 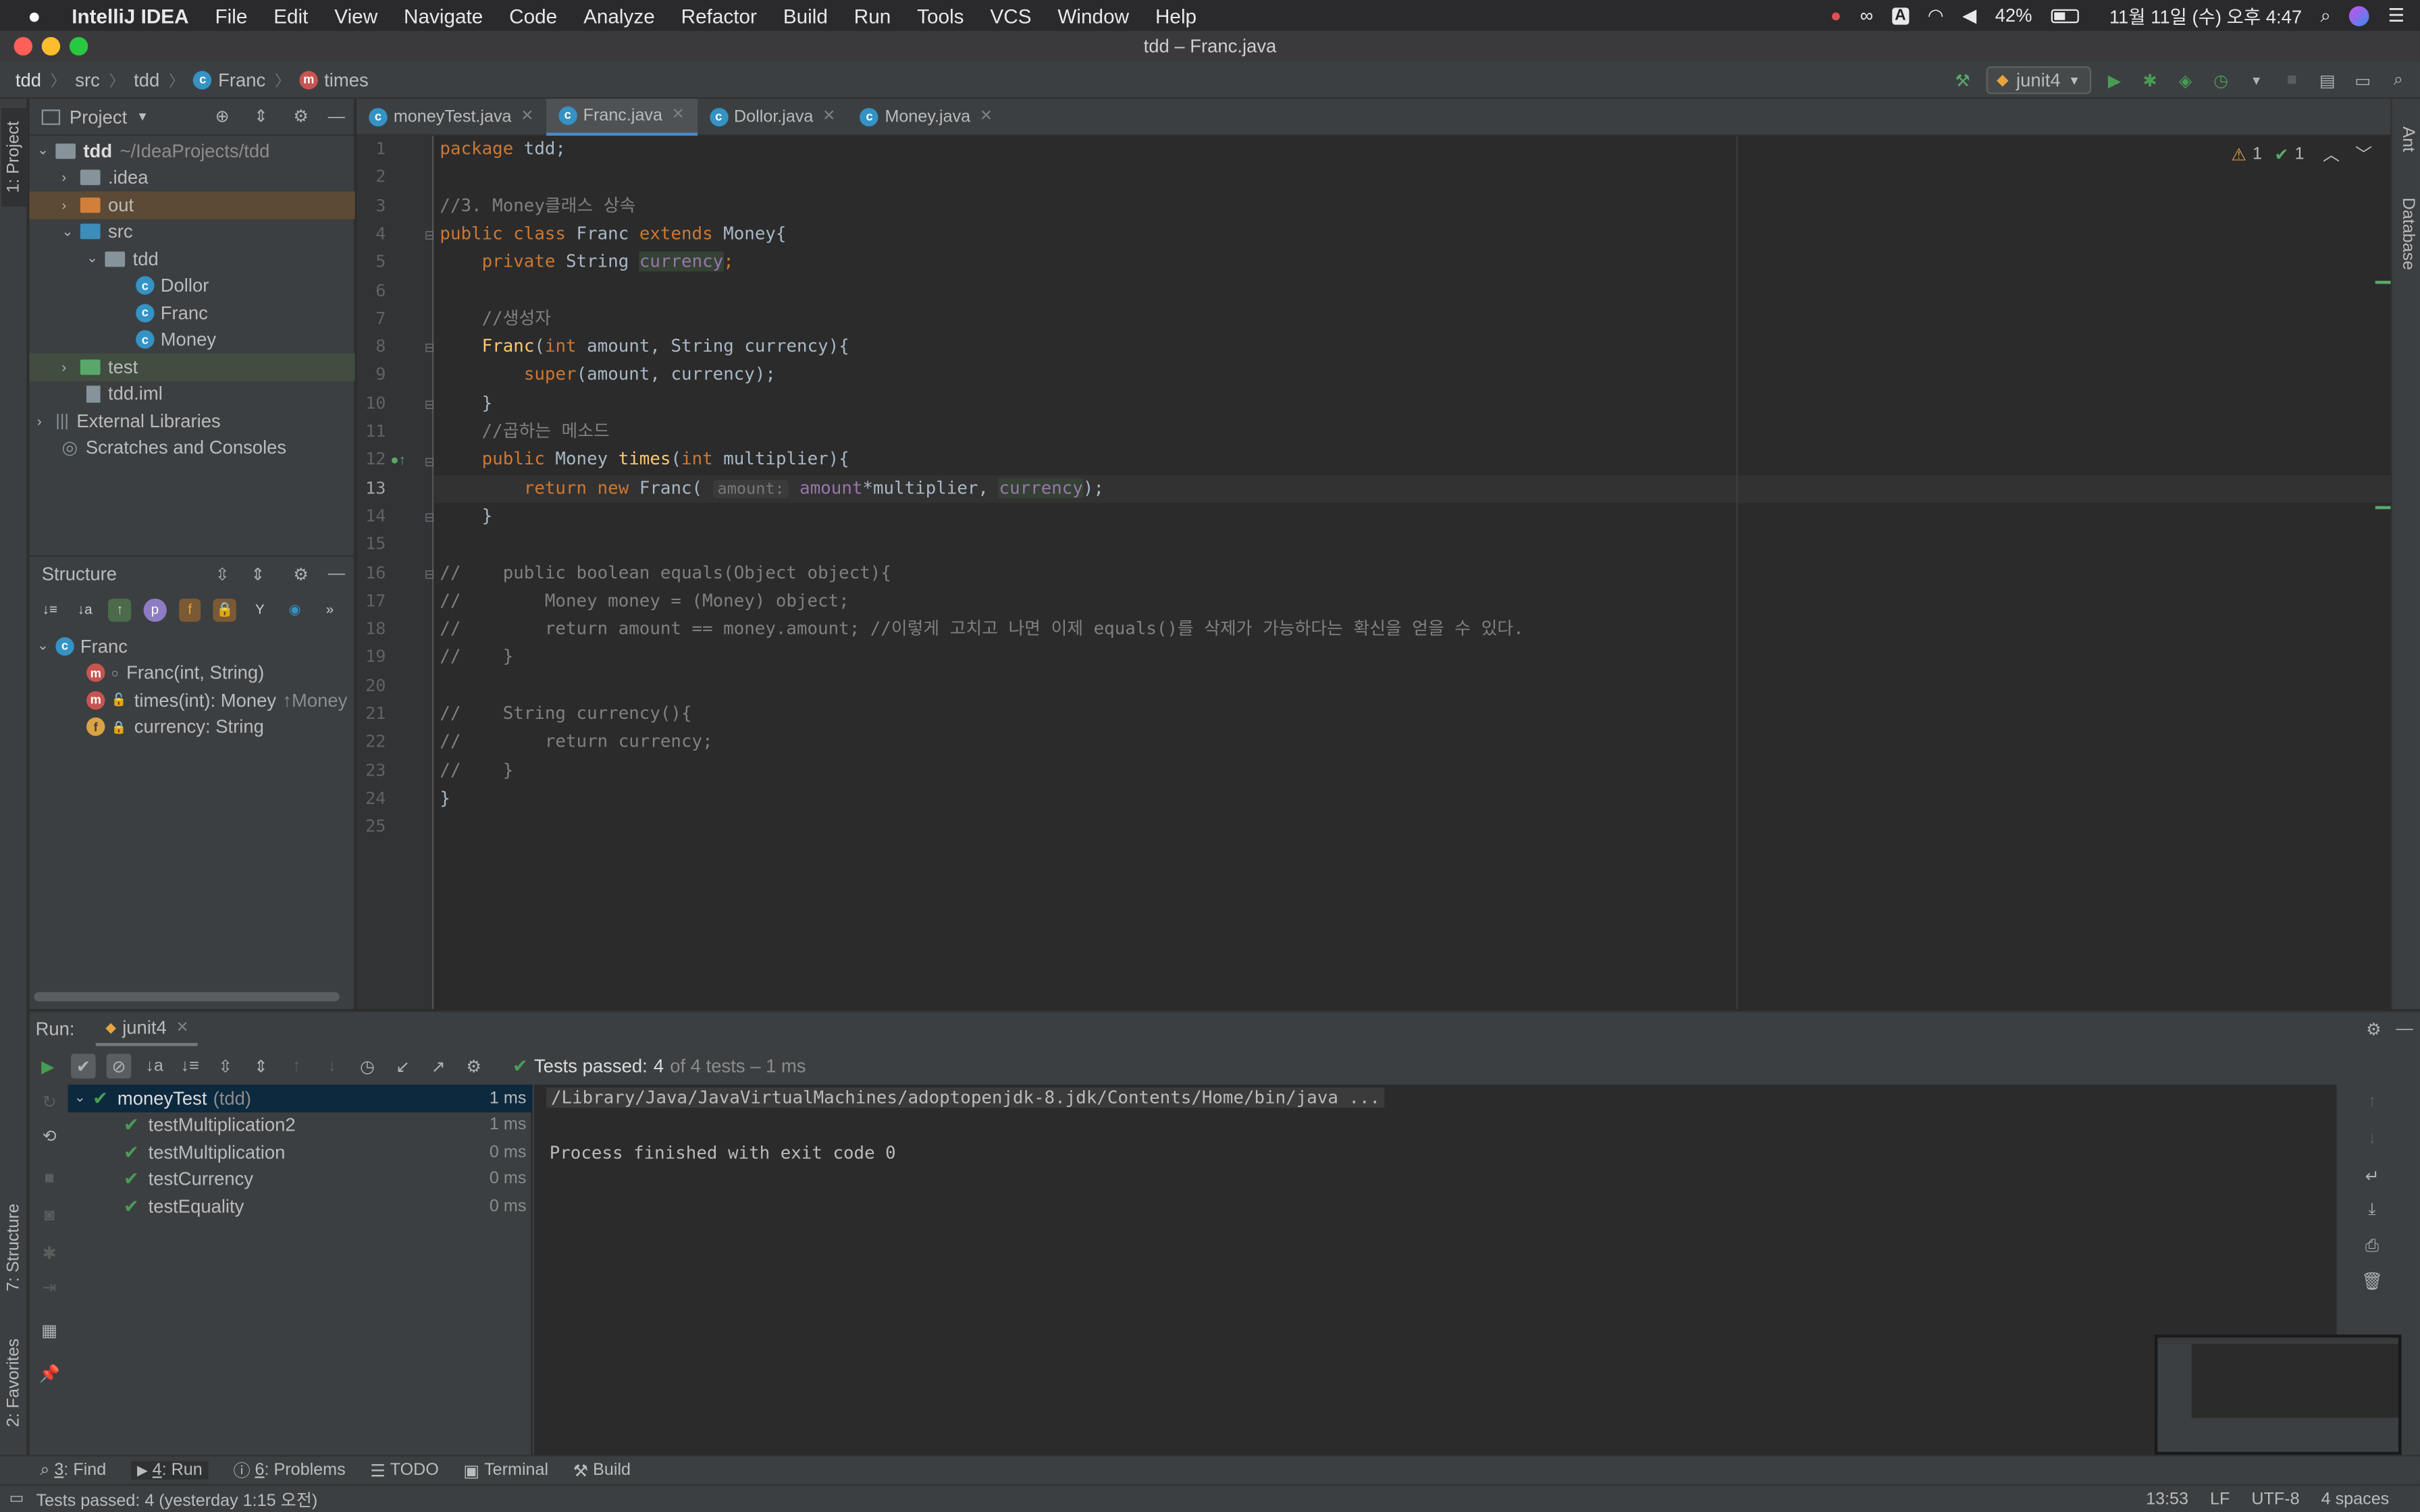 I want to click on todo-tool-button: ☰ TODO, so click(x=404, y=1470).